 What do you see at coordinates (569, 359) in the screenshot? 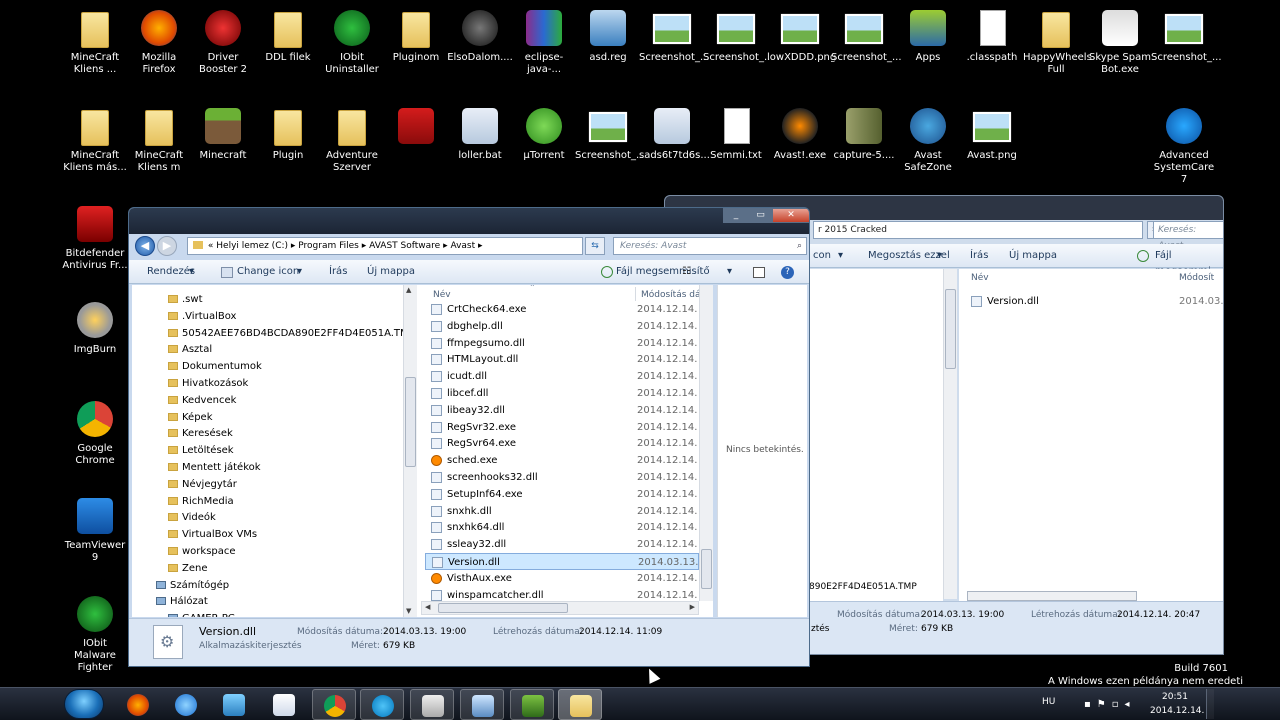
I see `file-row: HTMLayout.dll 2014.12.14. 10` at bounding box center [569, 359].